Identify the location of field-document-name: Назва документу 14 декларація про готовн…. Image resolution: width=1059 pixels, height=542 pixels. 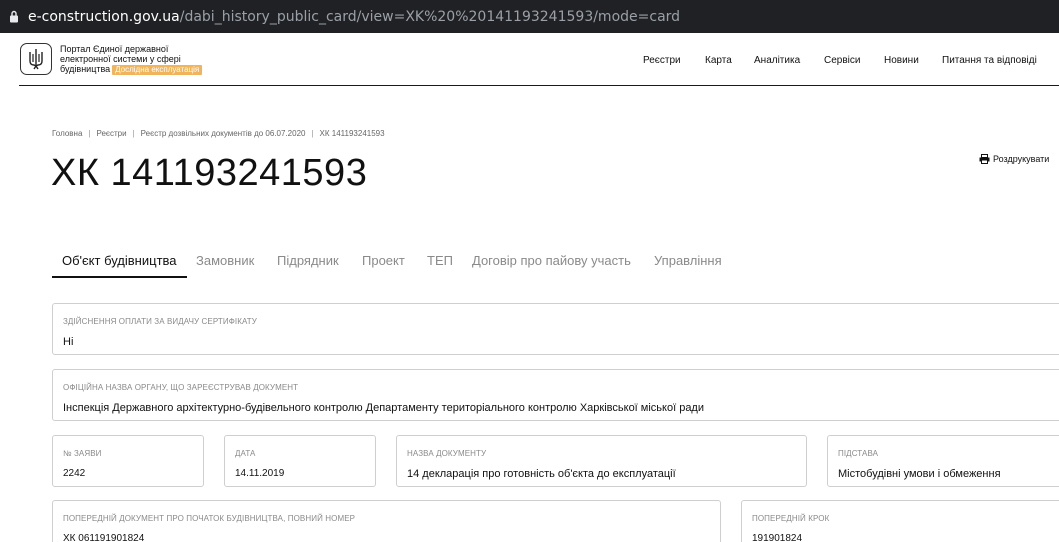
(601, 461).